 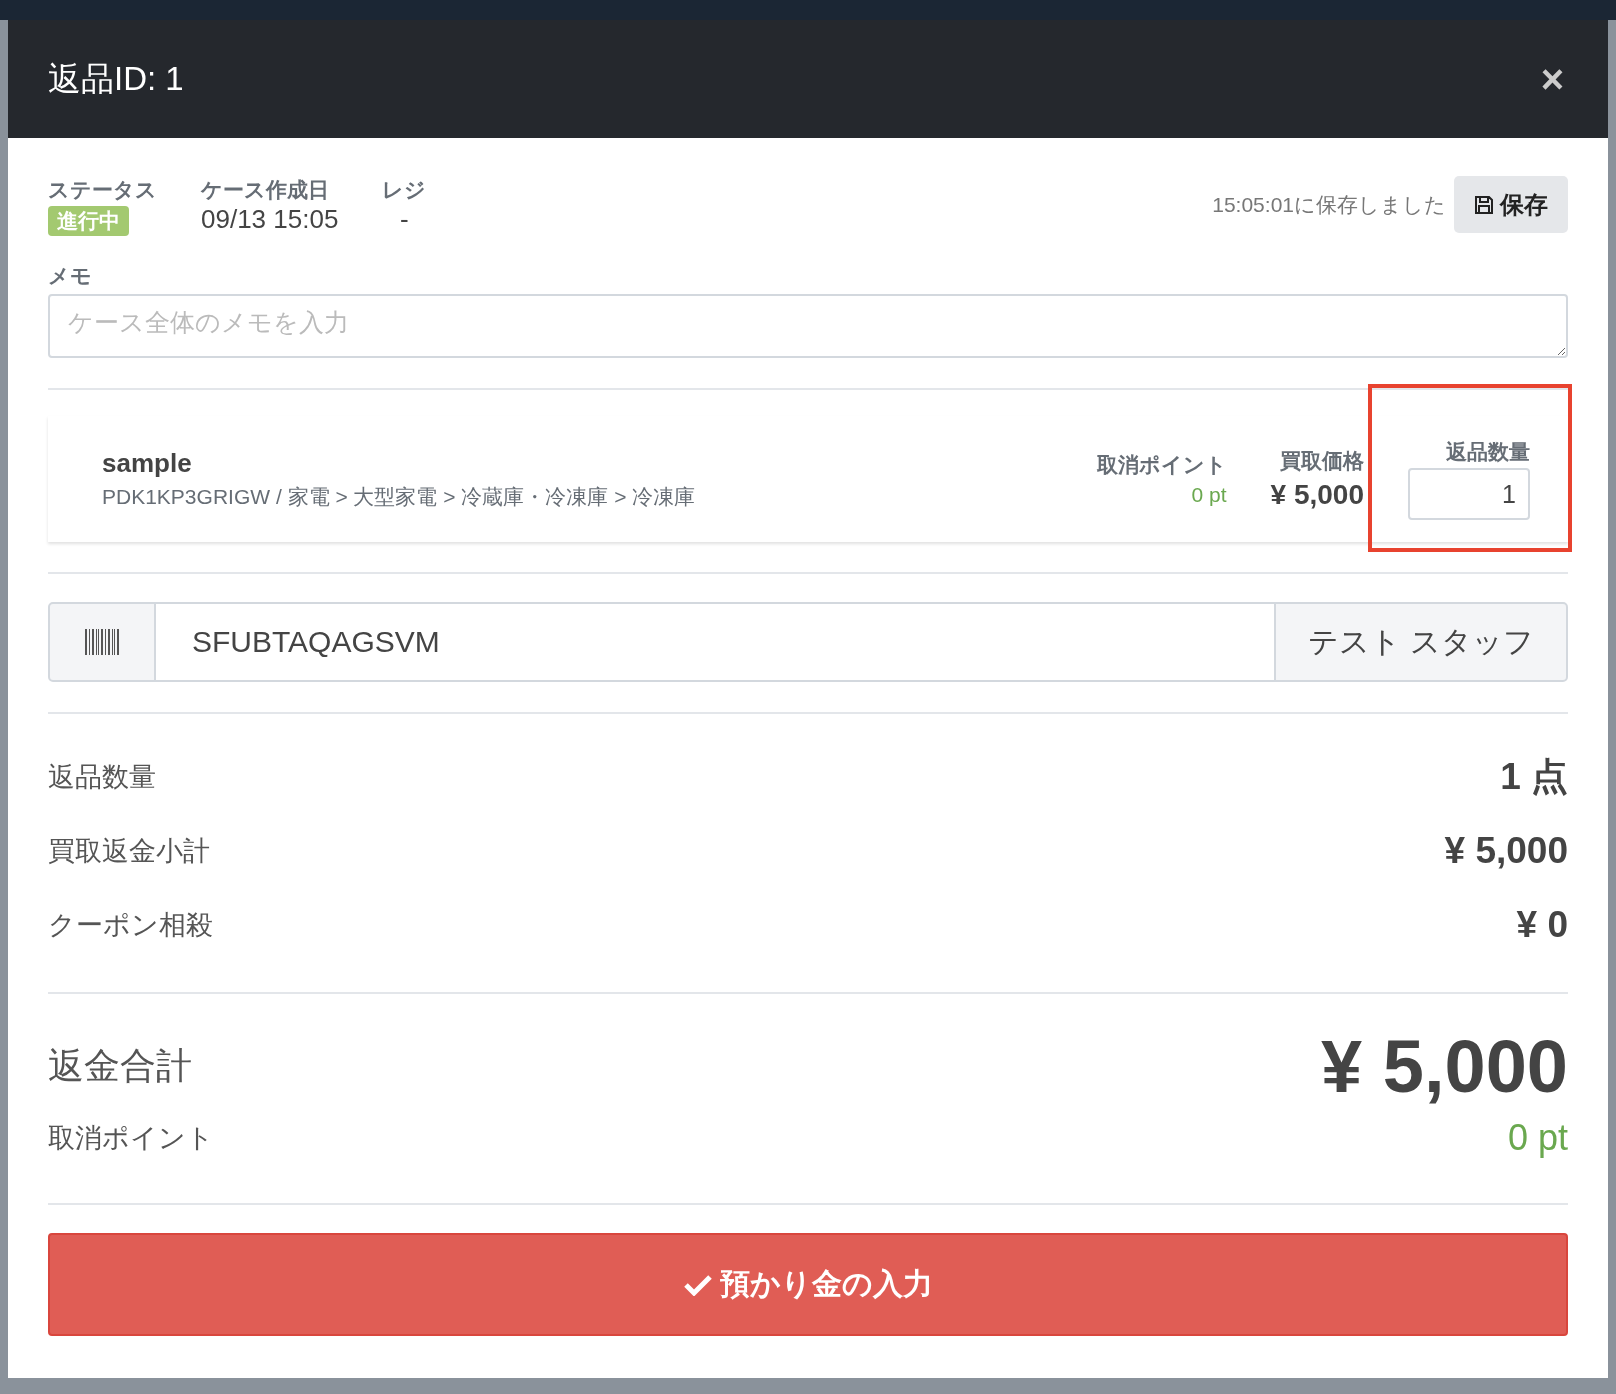 I want to click on memo-label: メモ, so click(x=70, y=276).